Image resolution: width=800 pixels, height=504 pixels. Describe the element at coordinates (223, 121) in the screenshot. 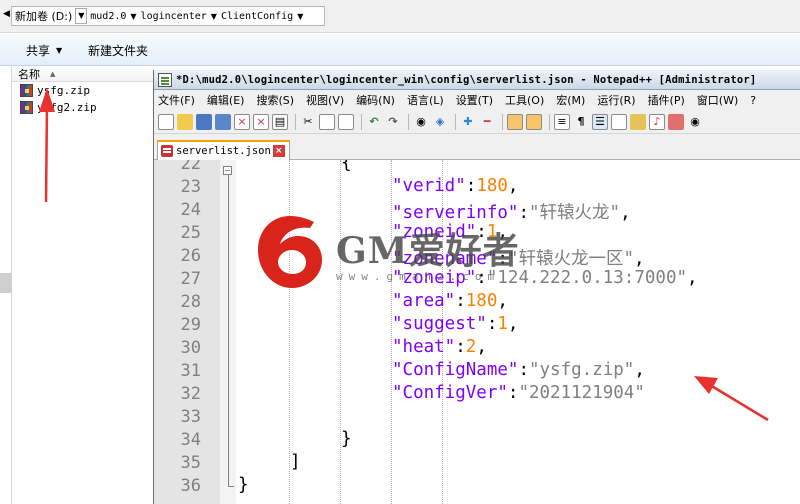

I see `save-all-icon` at that location.